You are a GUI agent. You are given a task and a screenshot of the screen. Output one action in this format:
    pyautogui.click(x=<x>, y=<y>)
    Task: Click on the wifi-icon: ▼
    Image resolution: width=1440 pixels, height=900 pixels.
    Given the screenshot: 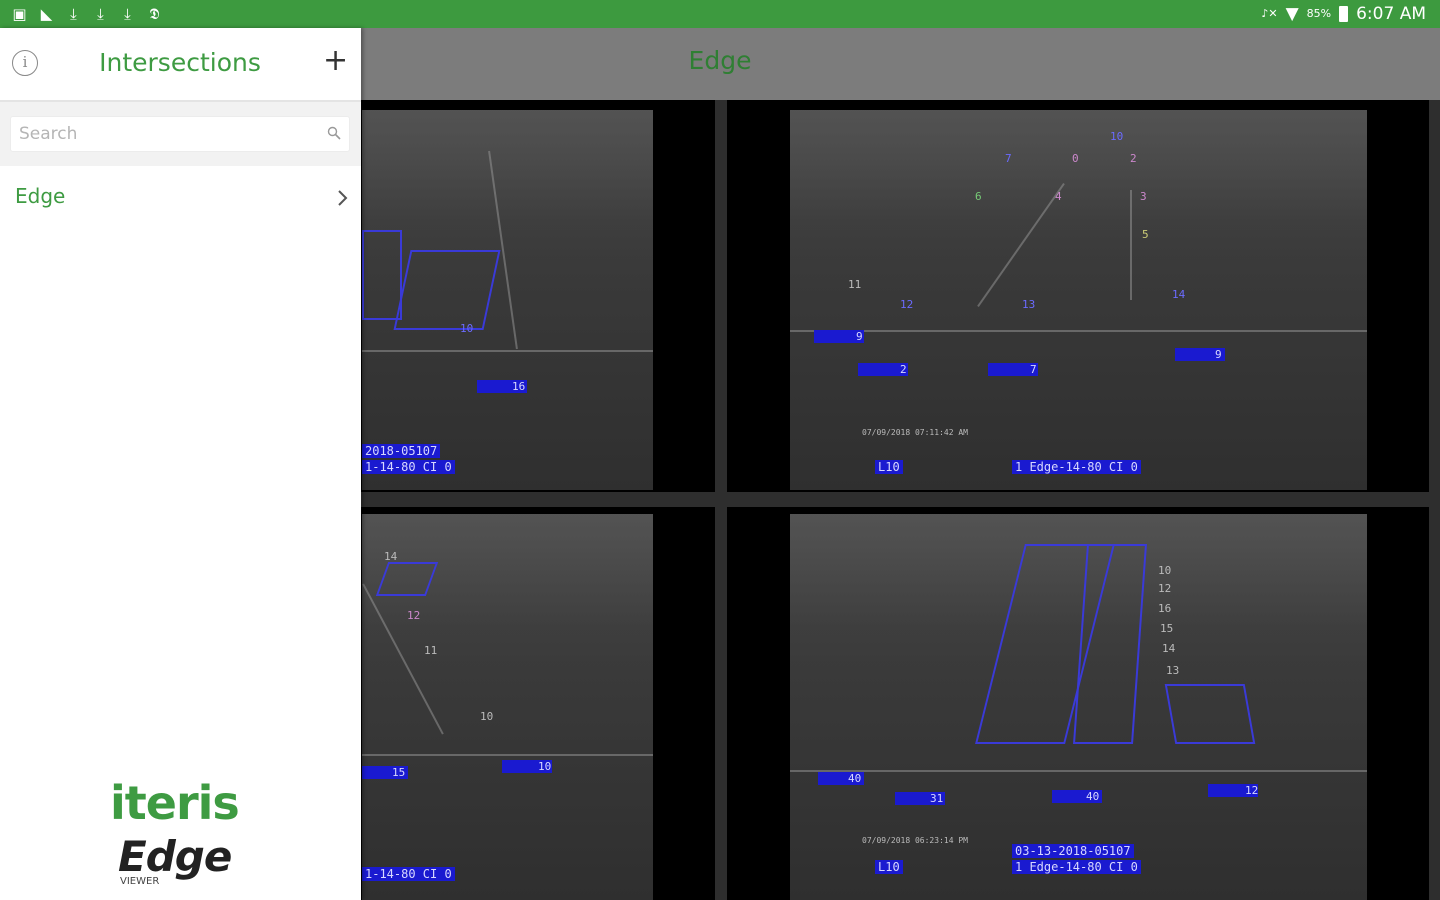 What is the action you would take?
    pyautogui.click(x=1292, y=14)
    